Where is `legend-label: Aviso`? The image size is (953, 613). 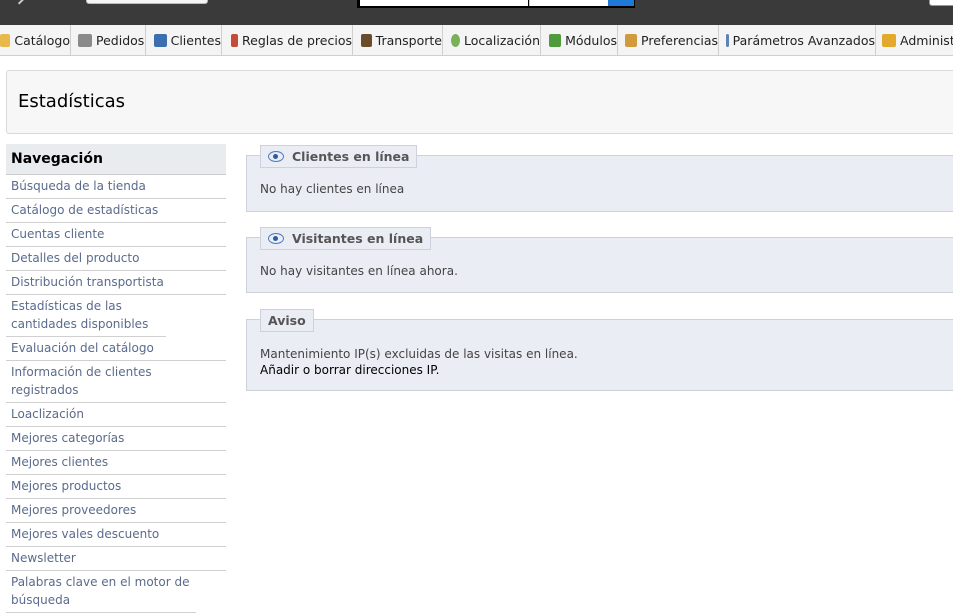 legend-label: Aviso is located at coordinates (287, 320).